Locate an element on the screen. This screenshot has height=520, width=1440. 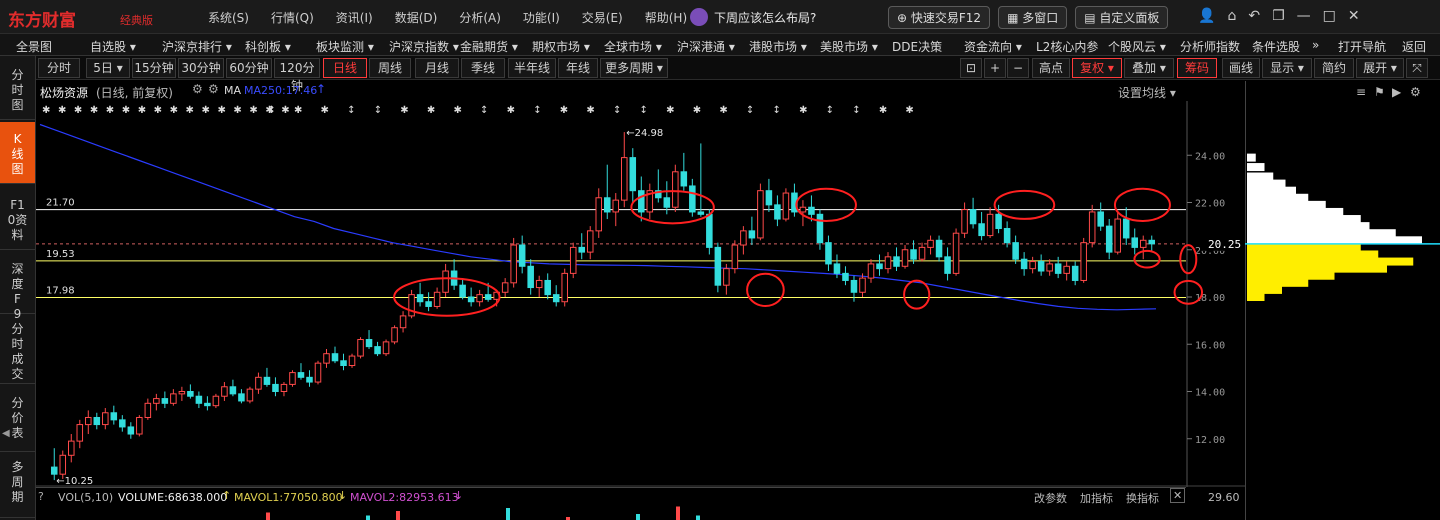
chip-play-icon: ▶ is located at coordinates (1396, 92).